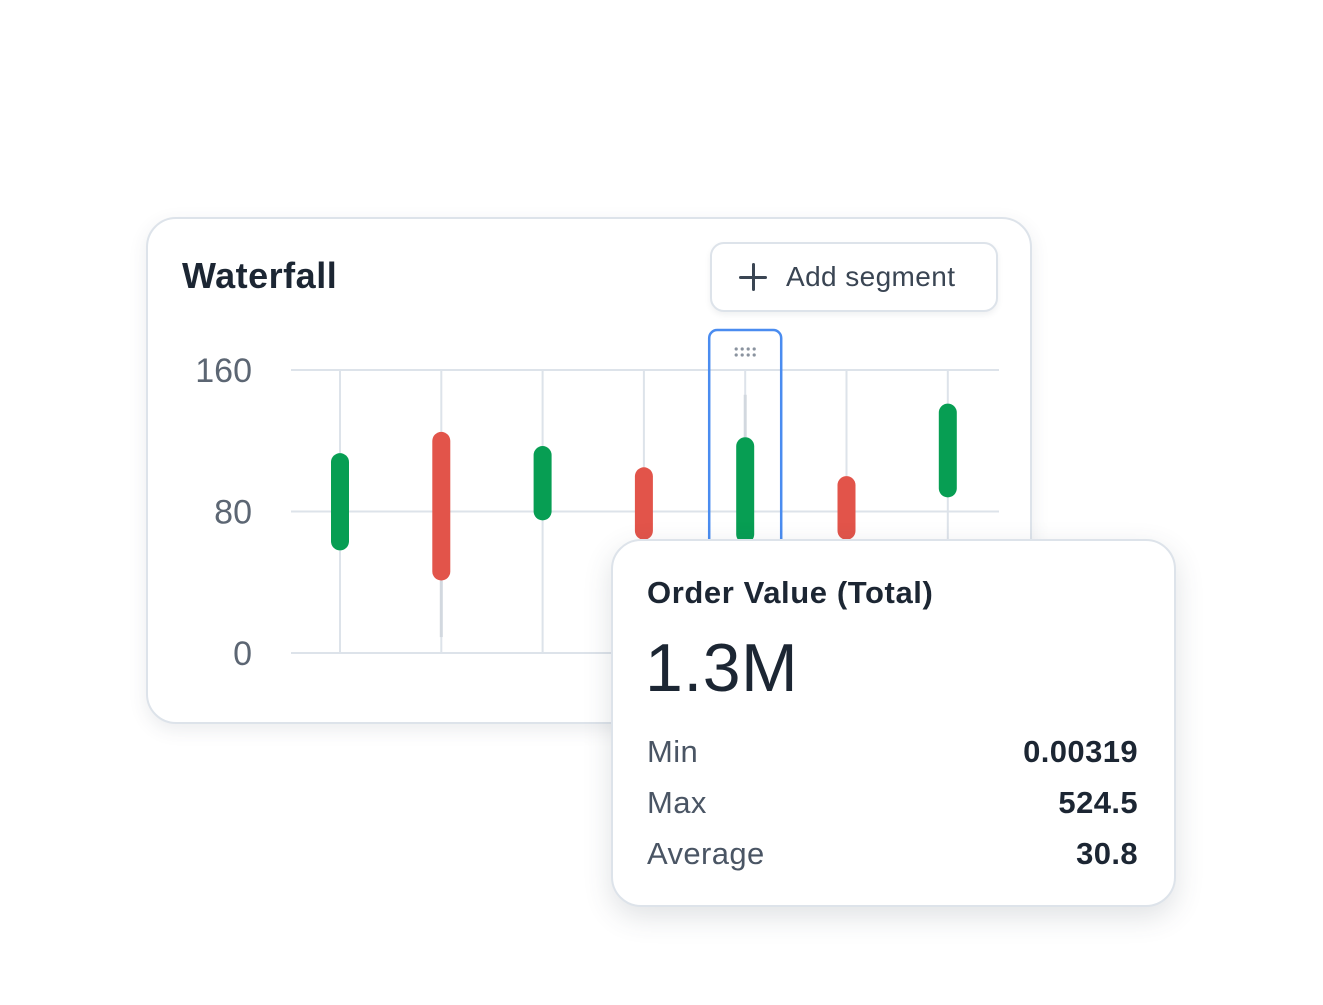 Image resolution: width=1323 pixels, height=1005 pixels. I want to click on add-segment-button: Add segment, so click(854, 277).